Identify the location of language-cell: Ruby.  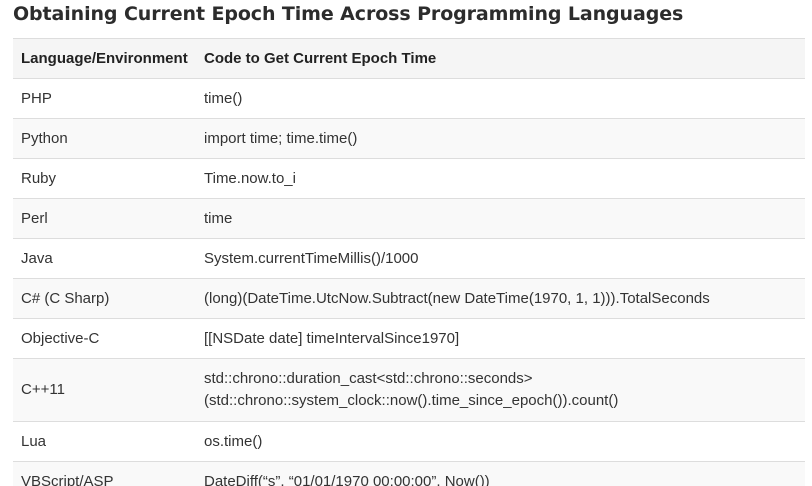
(104, 178).